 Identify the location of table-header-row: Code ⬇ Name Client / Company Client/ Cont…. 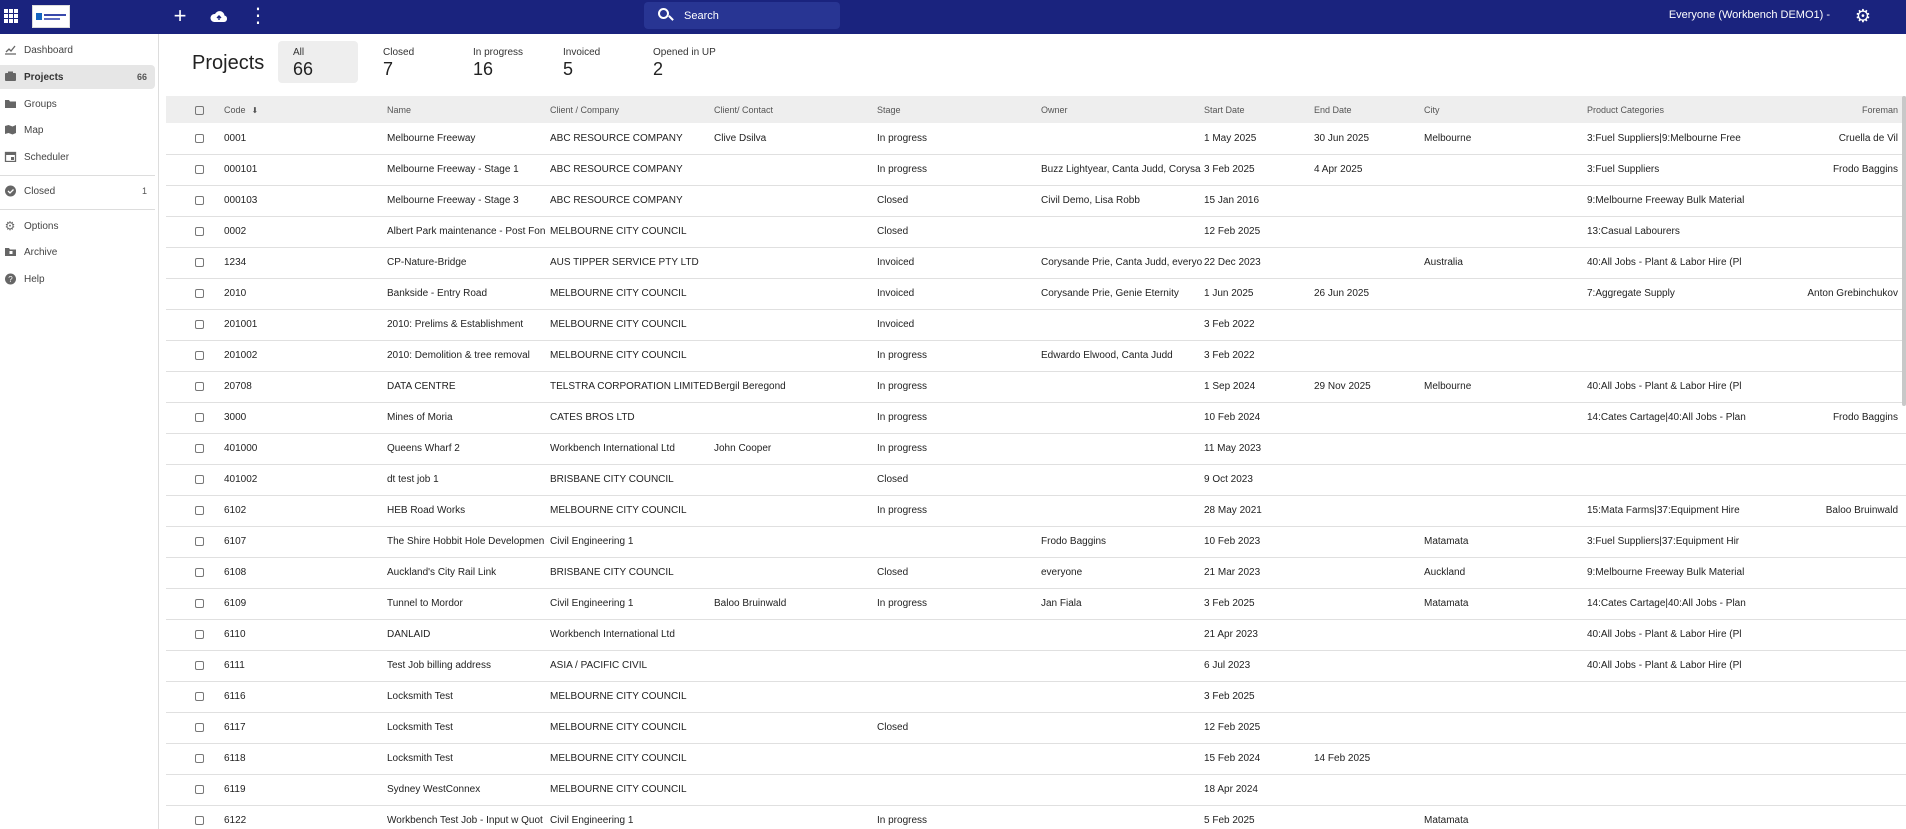
(1036, 109).